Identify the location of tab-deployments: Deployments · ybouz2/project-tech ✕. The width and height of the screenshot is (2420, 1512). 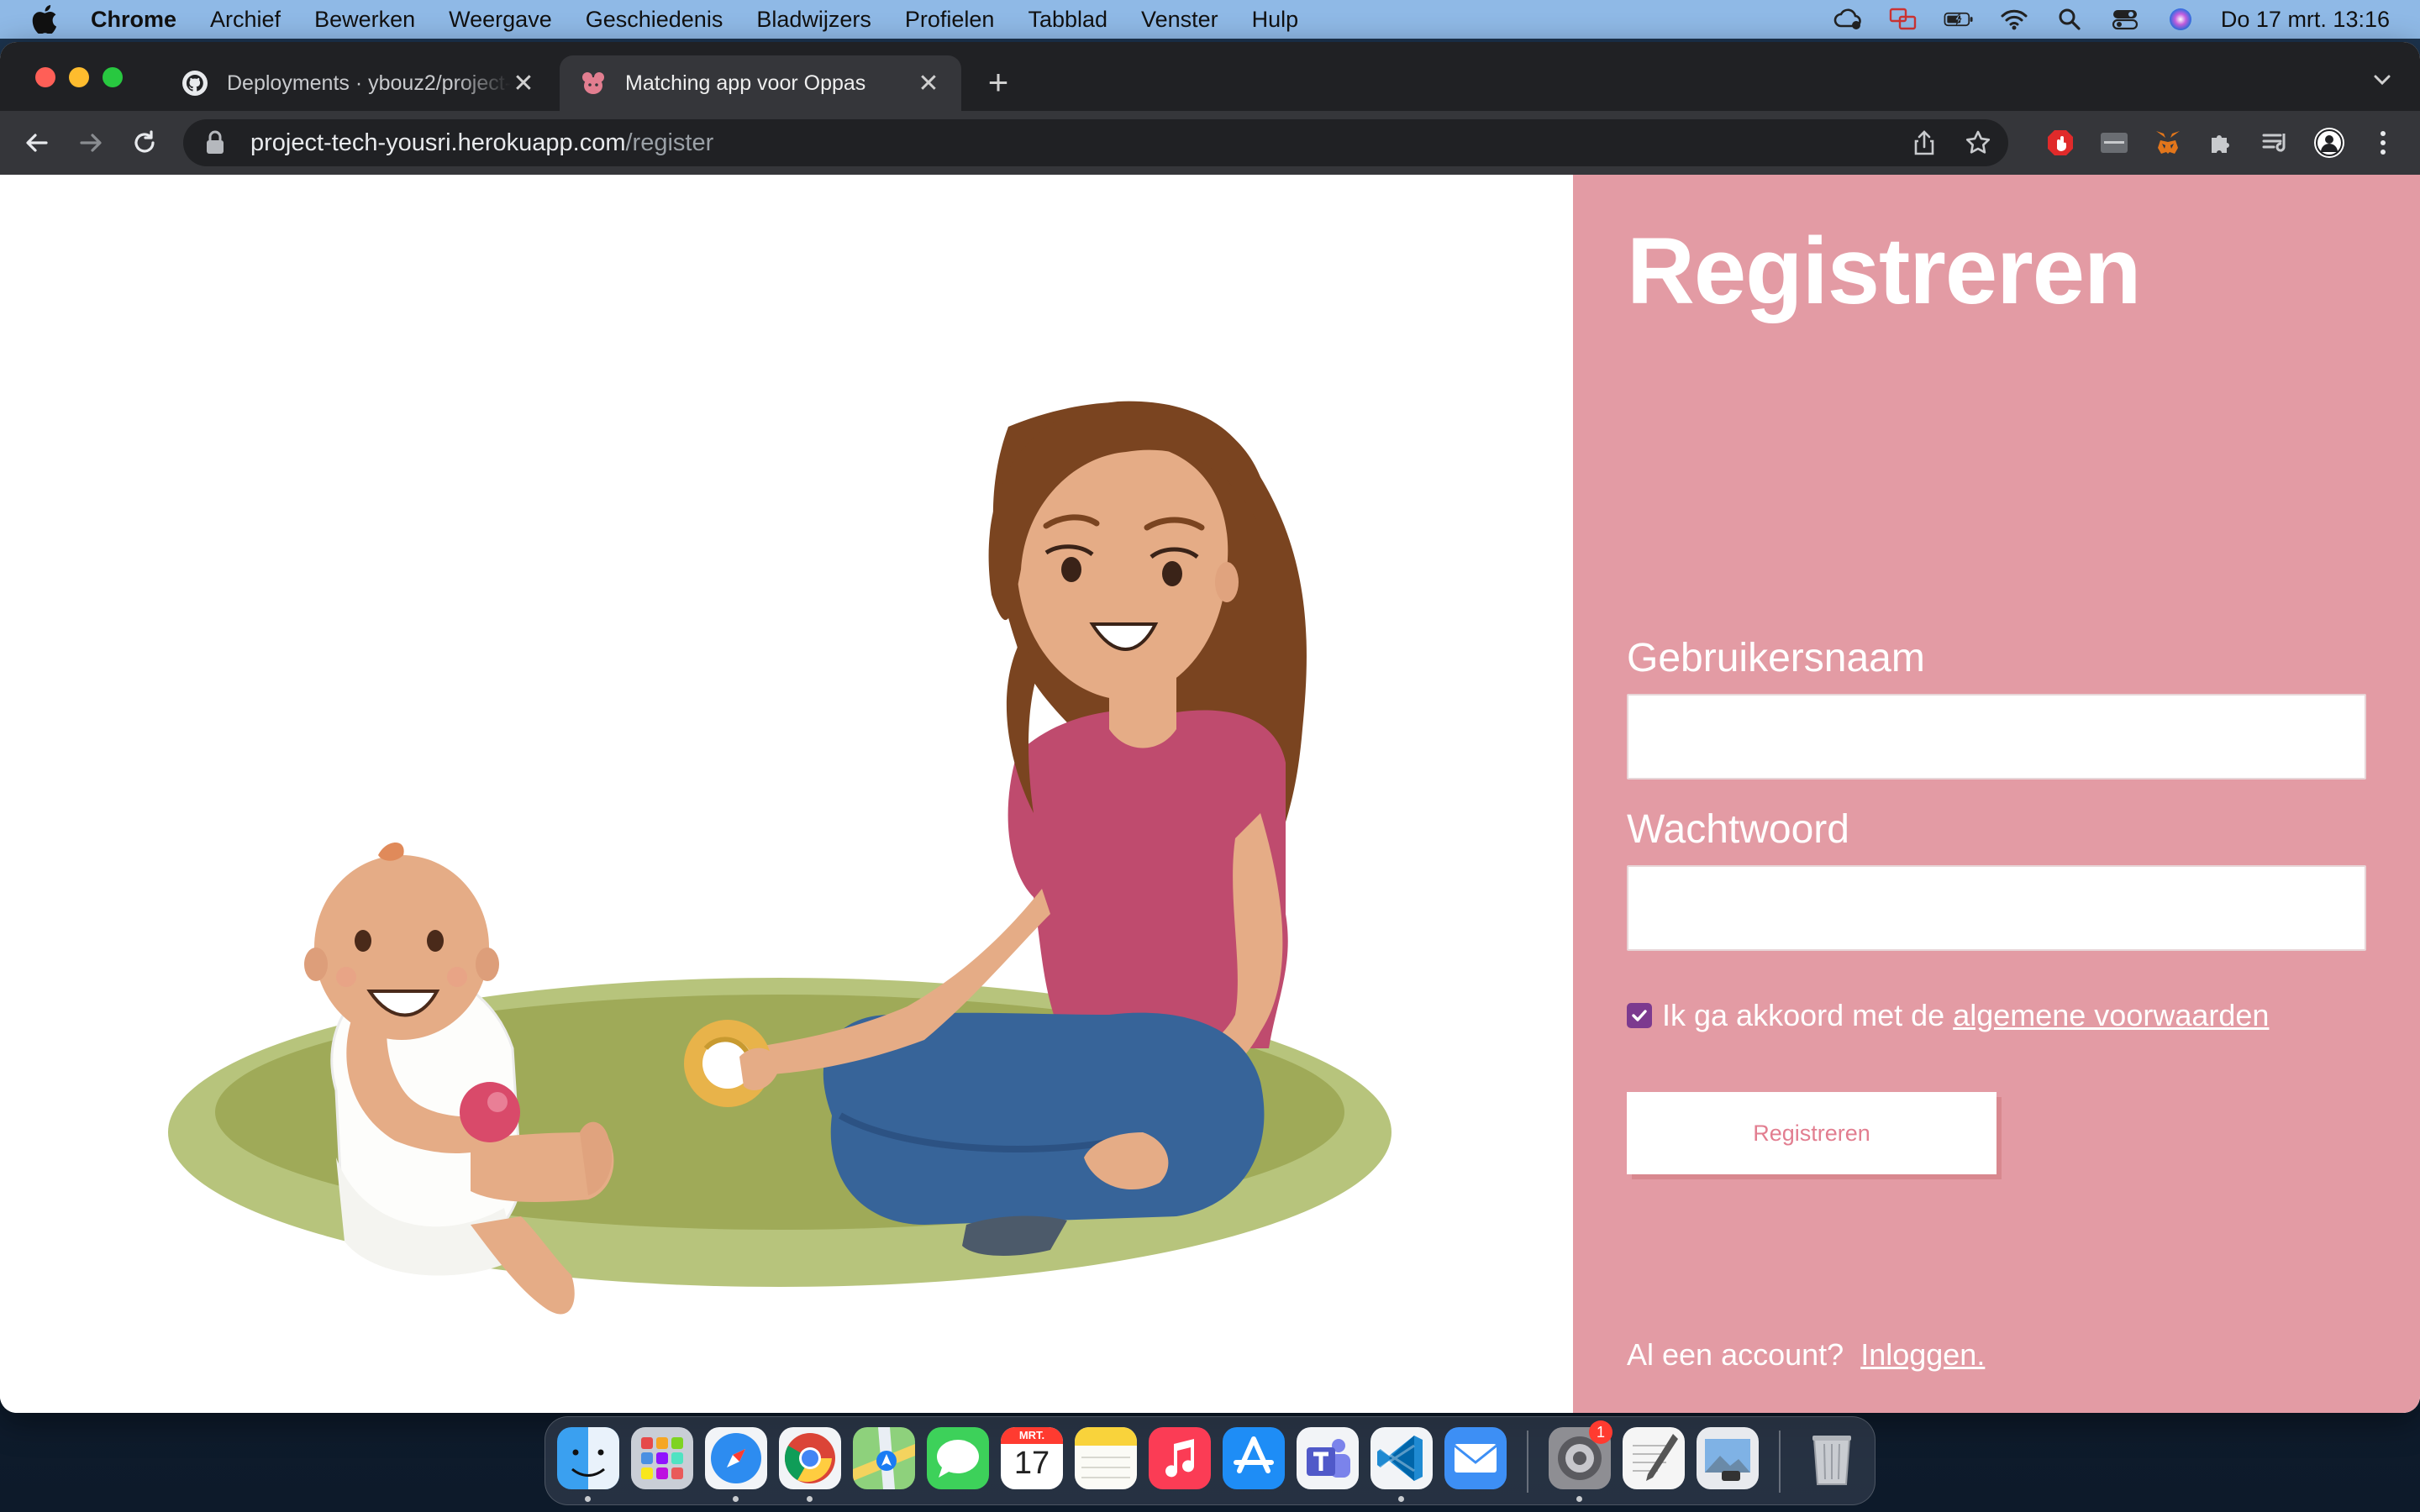
(359, 83).